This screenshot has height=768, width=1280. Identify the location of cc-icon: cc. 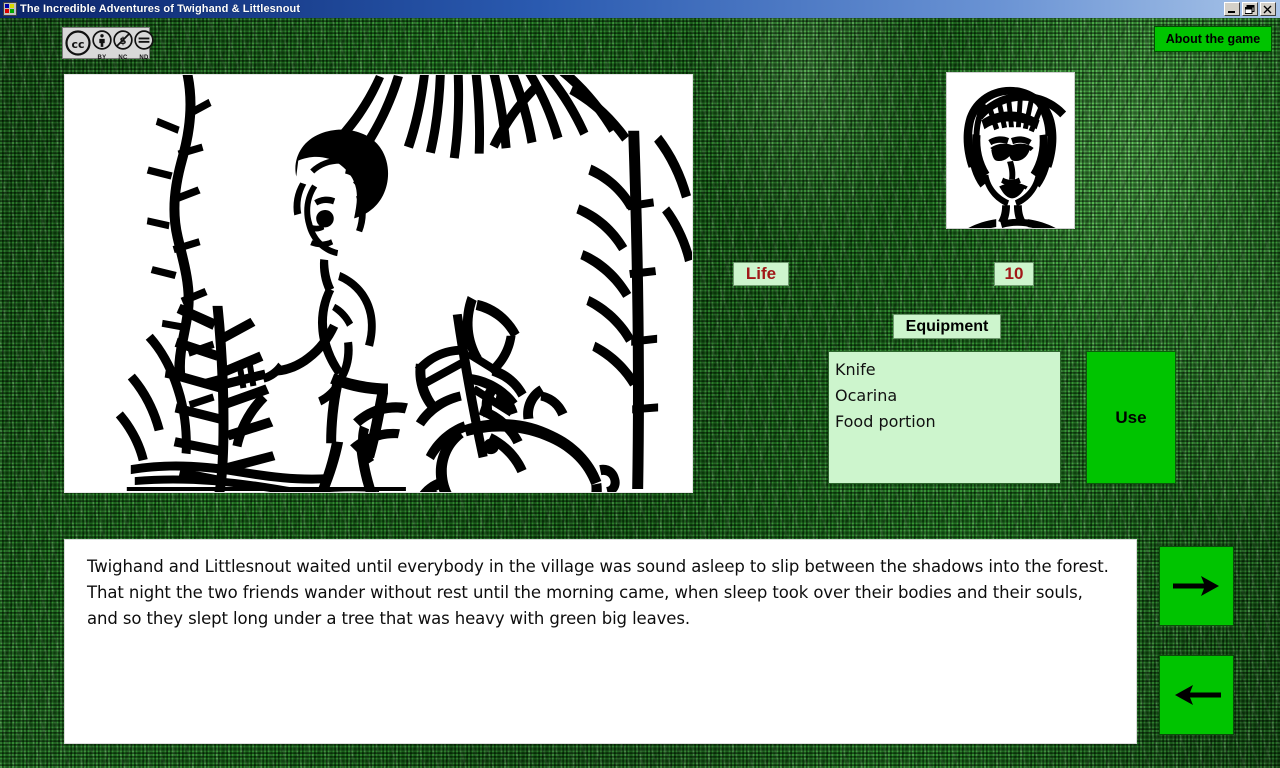
(78, 45).